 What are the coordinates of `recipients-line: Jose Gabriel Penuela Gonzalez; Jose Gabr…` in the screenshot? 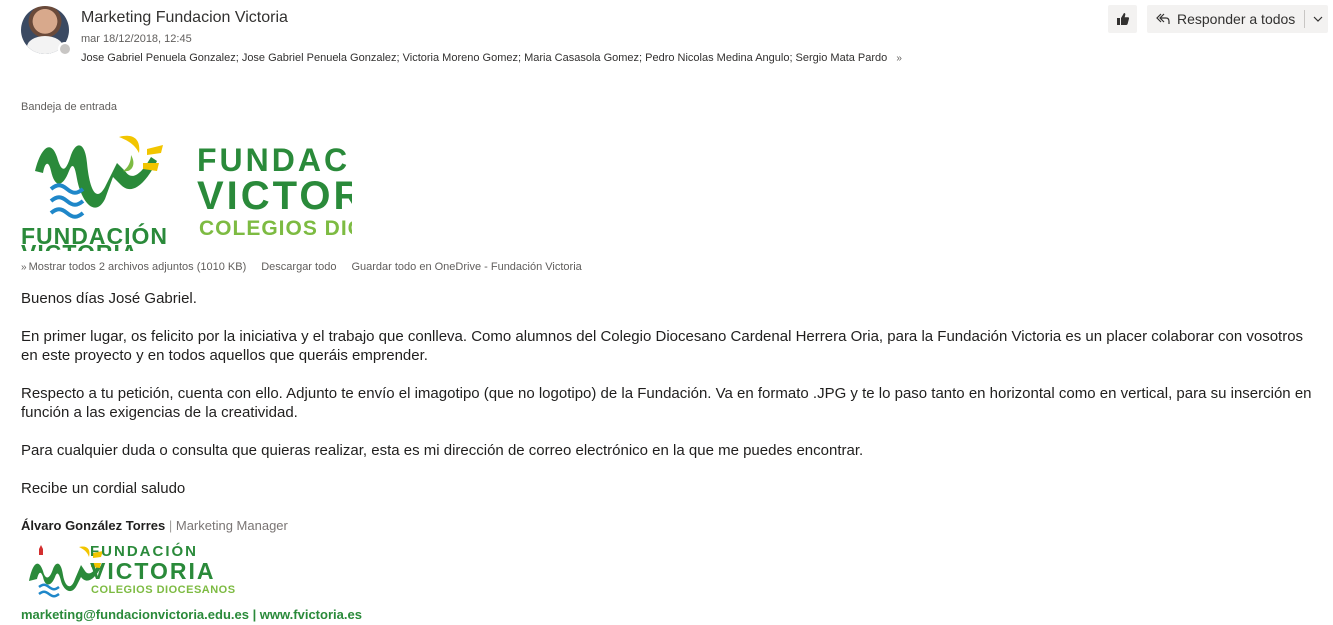 It's located at (491, 58).